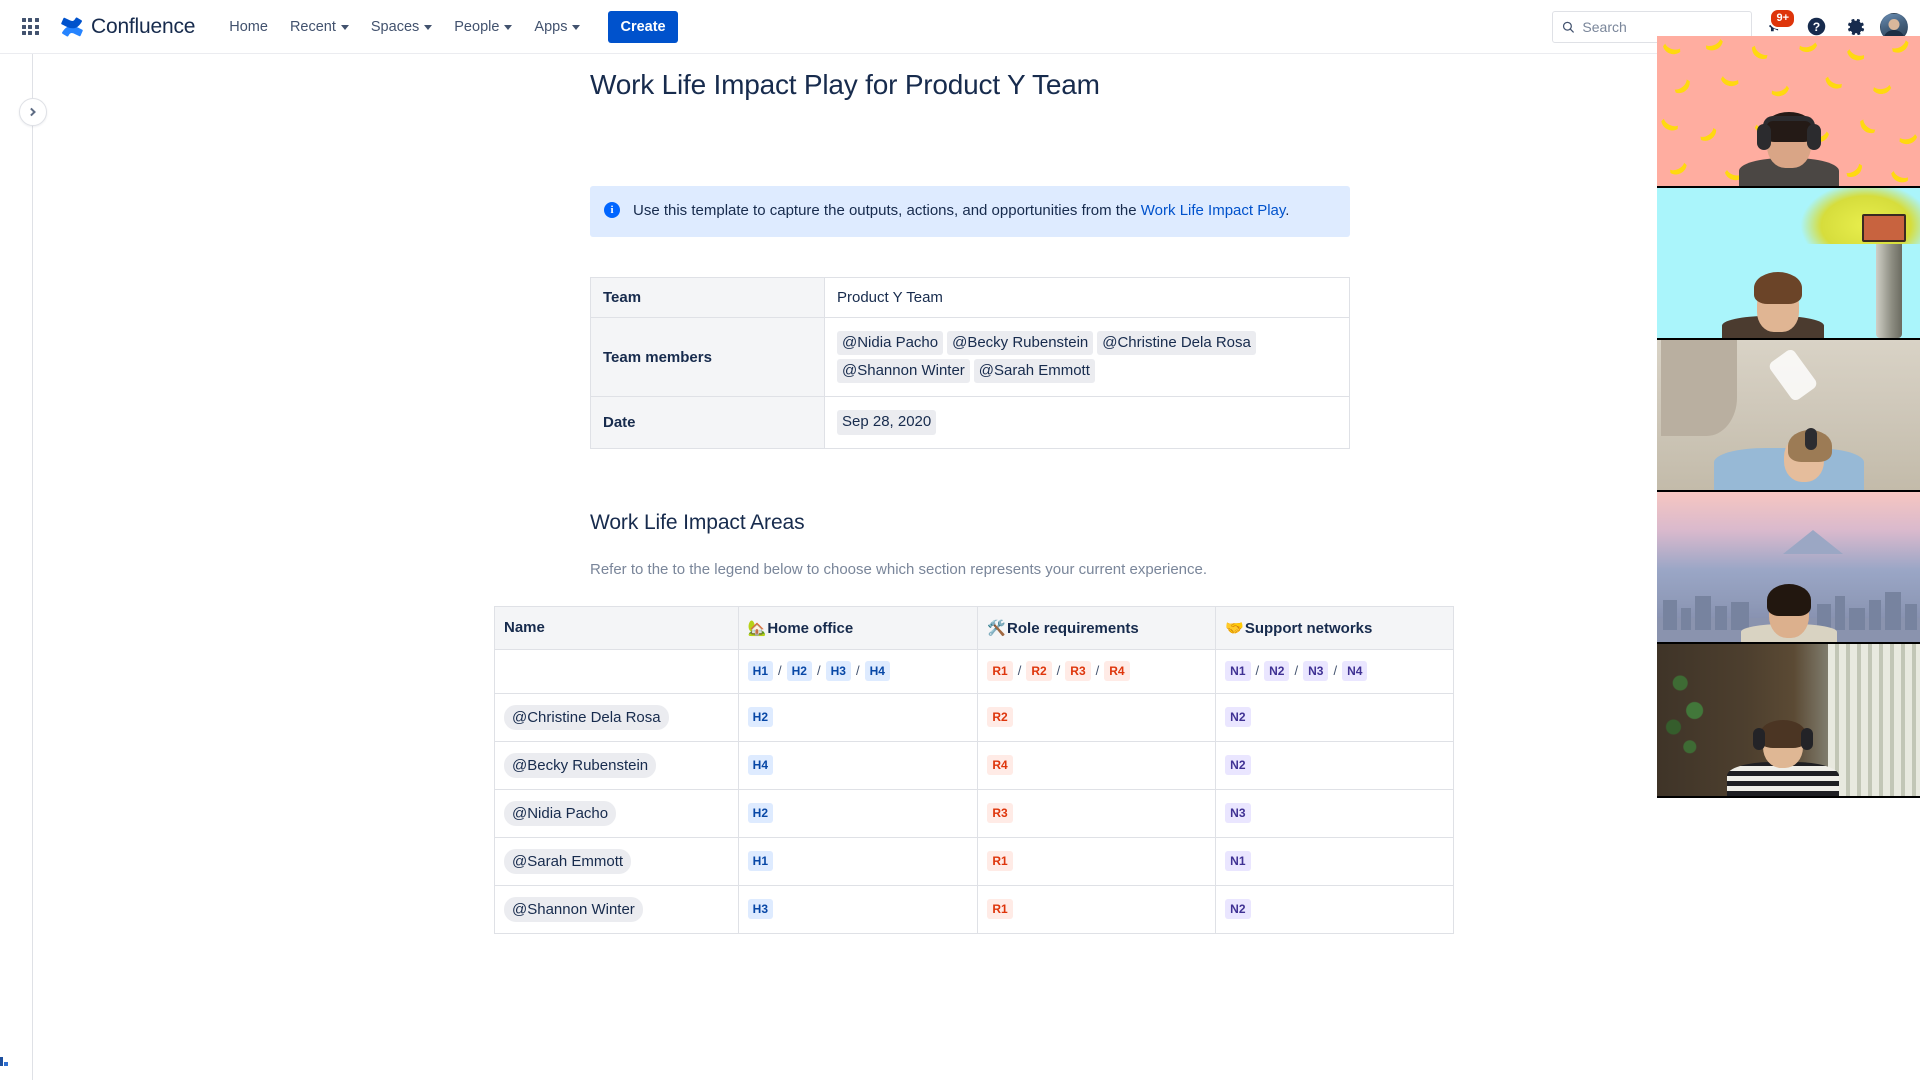  What do you see at coordinates (845, 84) in the screenshot?
I see `page-title: Work Life Impact Play for Product Y Team` at bounding box center [845, 84].